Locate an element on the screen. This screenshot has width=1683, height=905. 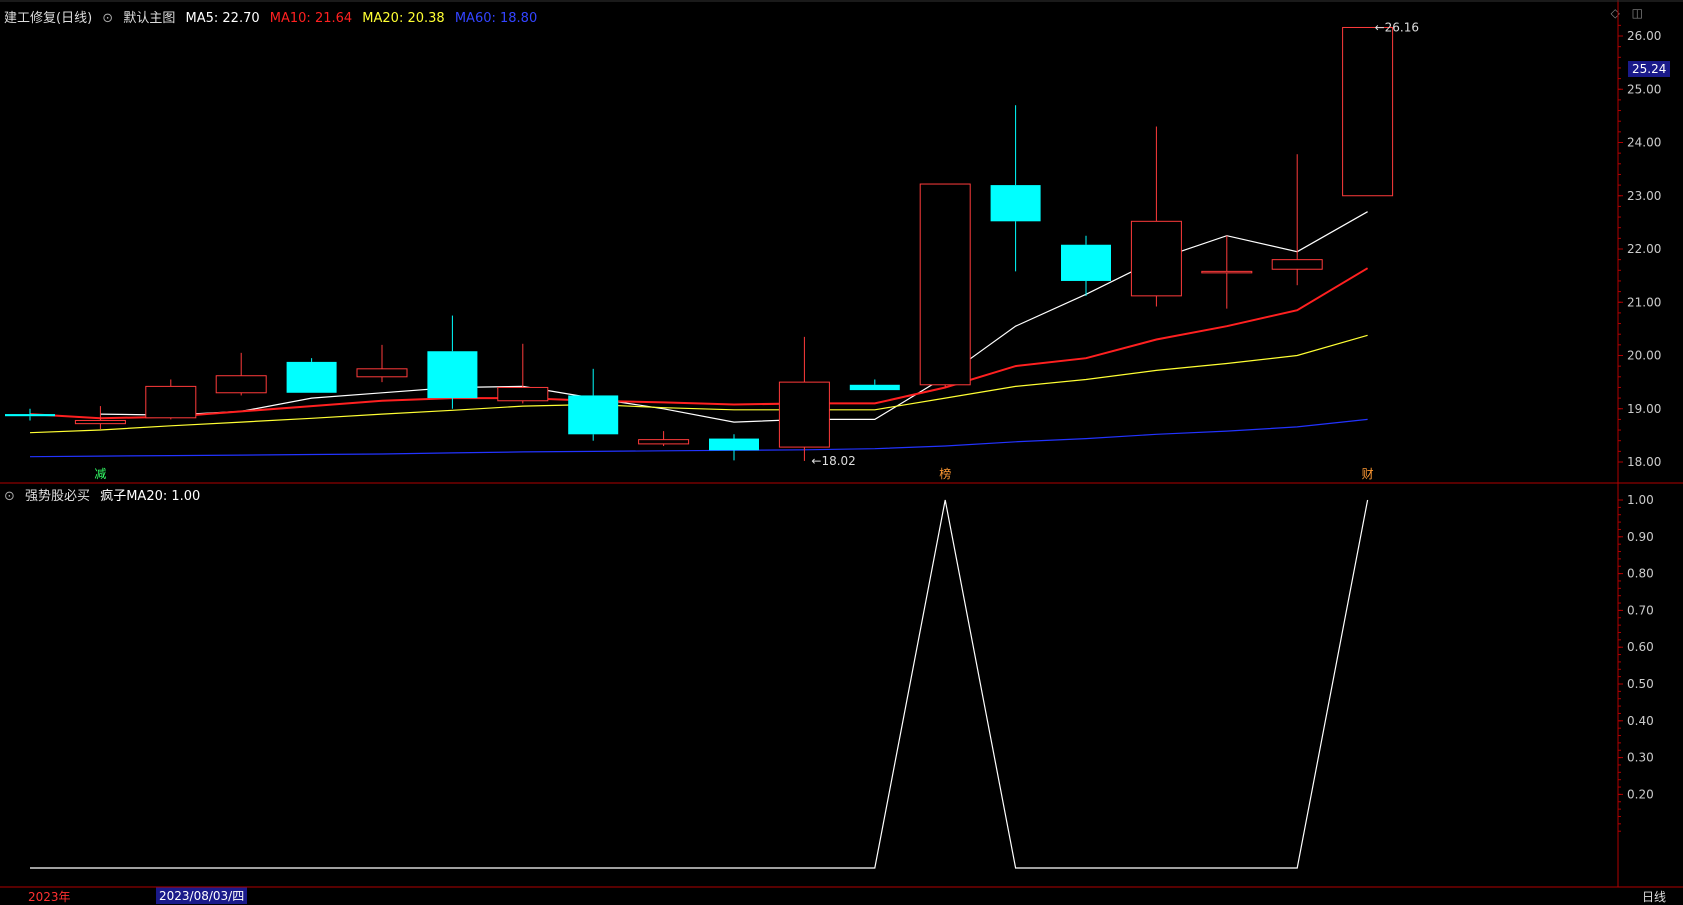
event-marker: 榜 is located at coordinates (945, 473).